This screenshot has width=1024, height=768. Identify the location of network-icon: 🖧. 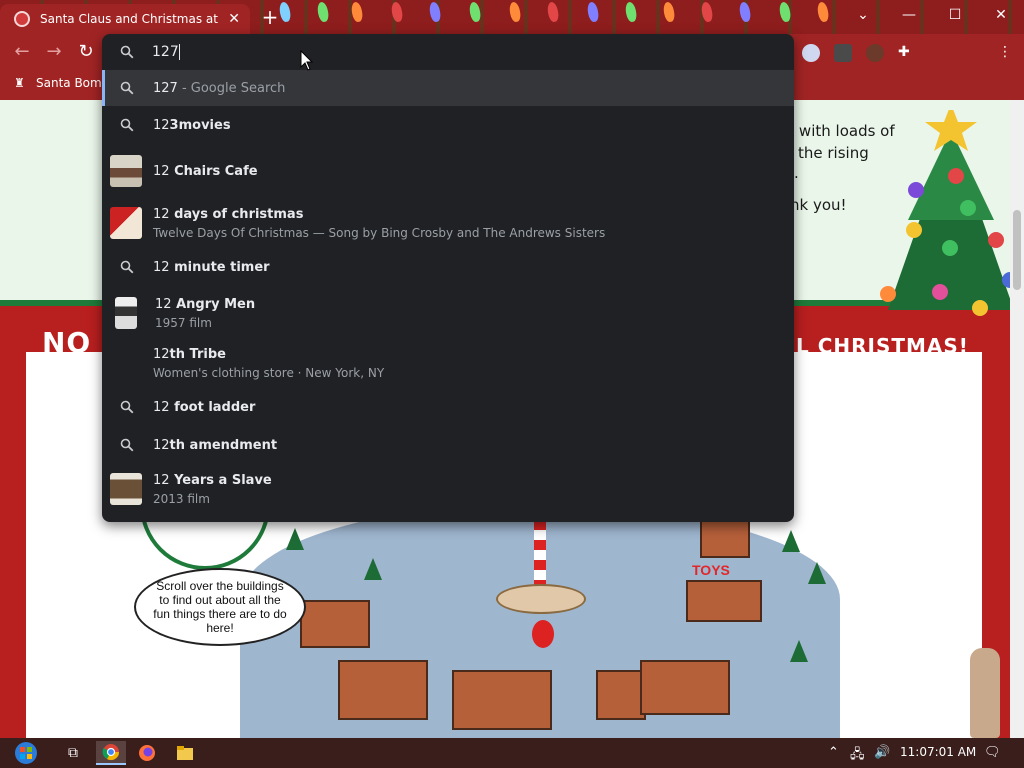
(857, 756).